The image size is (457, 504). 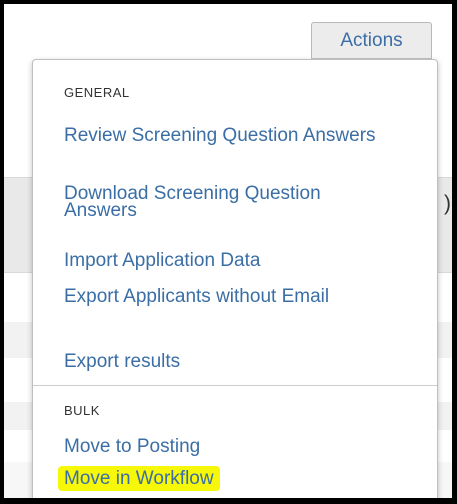 I want to click on menu-item-download-screening-question-answers: Download Screening Question Answers, so click(x=229, y=202).